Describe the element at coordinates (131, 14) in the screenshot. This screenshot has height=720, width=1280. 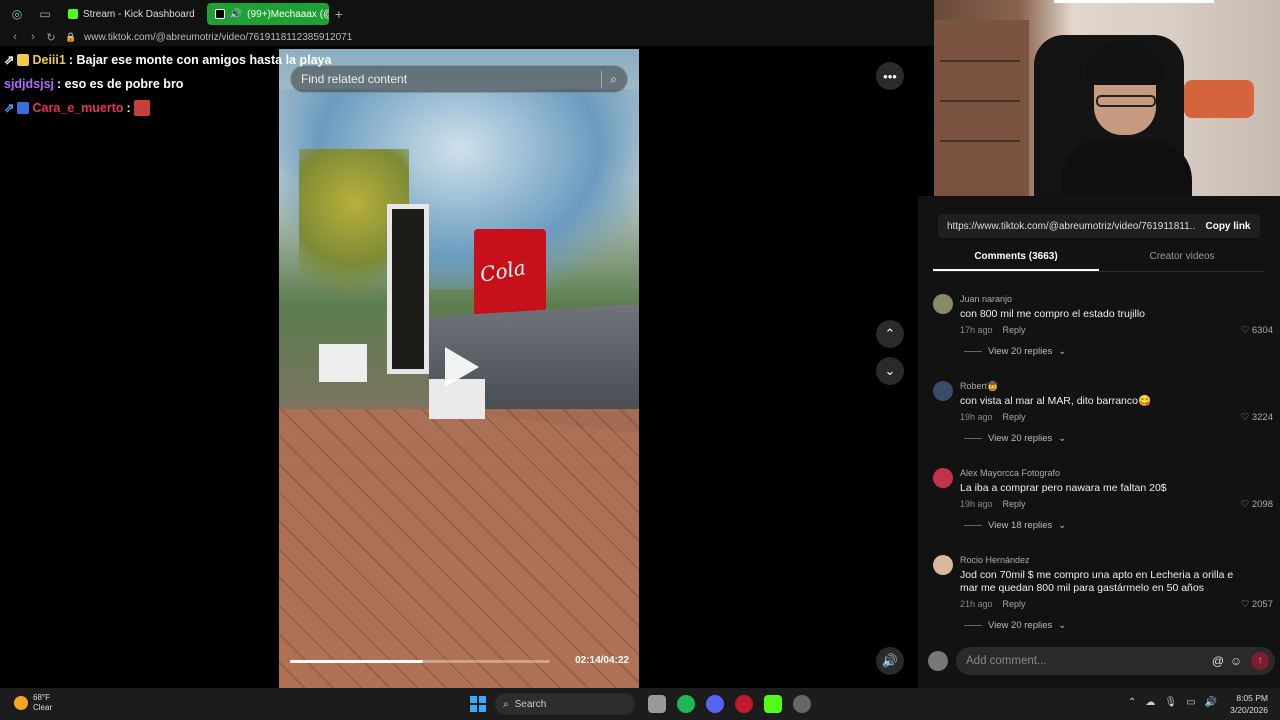
I see `tab-kick-dashboard: Stream - Kick Dashboard` at that location.